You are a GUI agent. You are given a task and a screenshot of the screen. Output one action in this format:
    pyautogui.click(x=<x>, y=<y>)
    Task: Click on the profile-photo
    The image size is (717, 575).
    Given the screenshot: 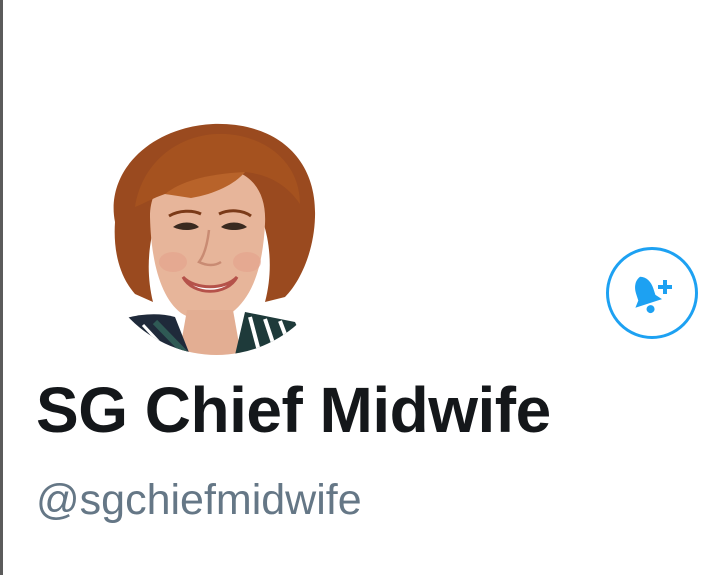 What is the action you would take?
    pyautogui.click(x=216, y=233)
    